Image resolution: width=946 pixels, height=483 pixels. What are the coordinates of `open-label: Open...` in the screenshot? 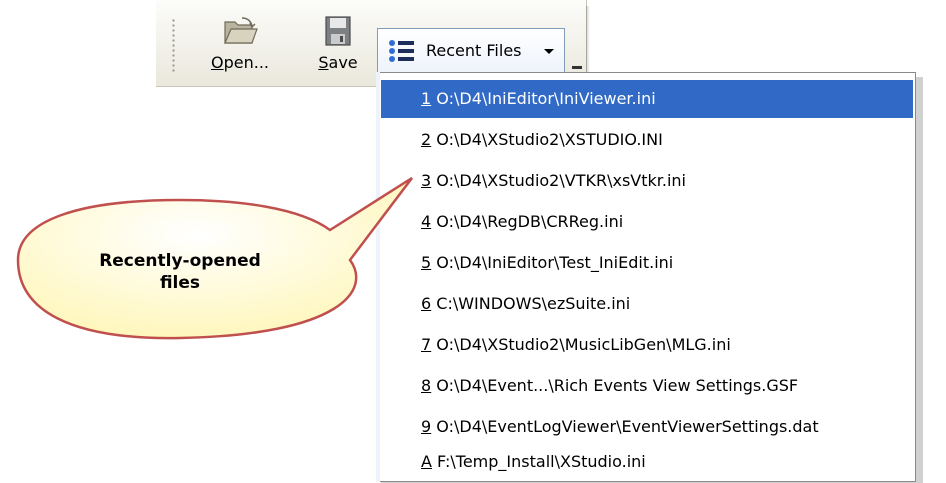 It's located at (240, 62).